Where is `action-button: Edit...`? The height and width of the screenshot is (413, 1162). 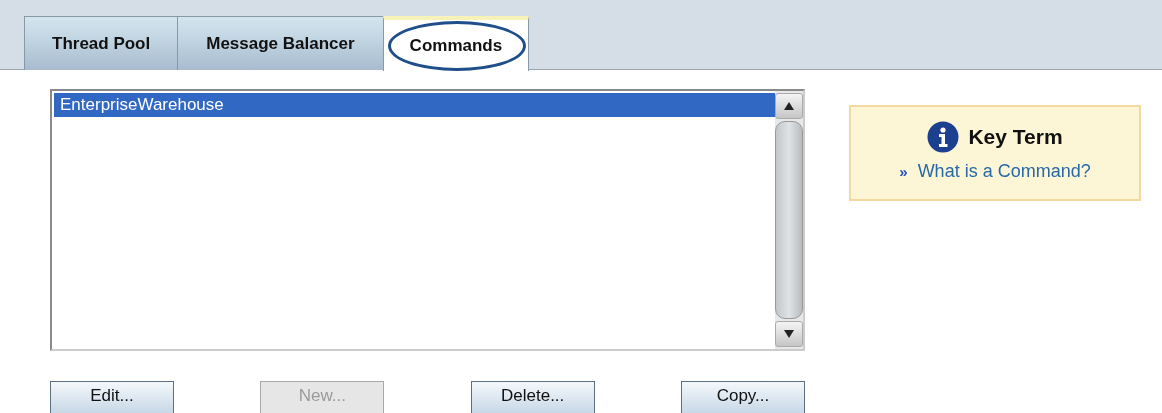 action-button: Edit... is located at coordinates (112, 397).